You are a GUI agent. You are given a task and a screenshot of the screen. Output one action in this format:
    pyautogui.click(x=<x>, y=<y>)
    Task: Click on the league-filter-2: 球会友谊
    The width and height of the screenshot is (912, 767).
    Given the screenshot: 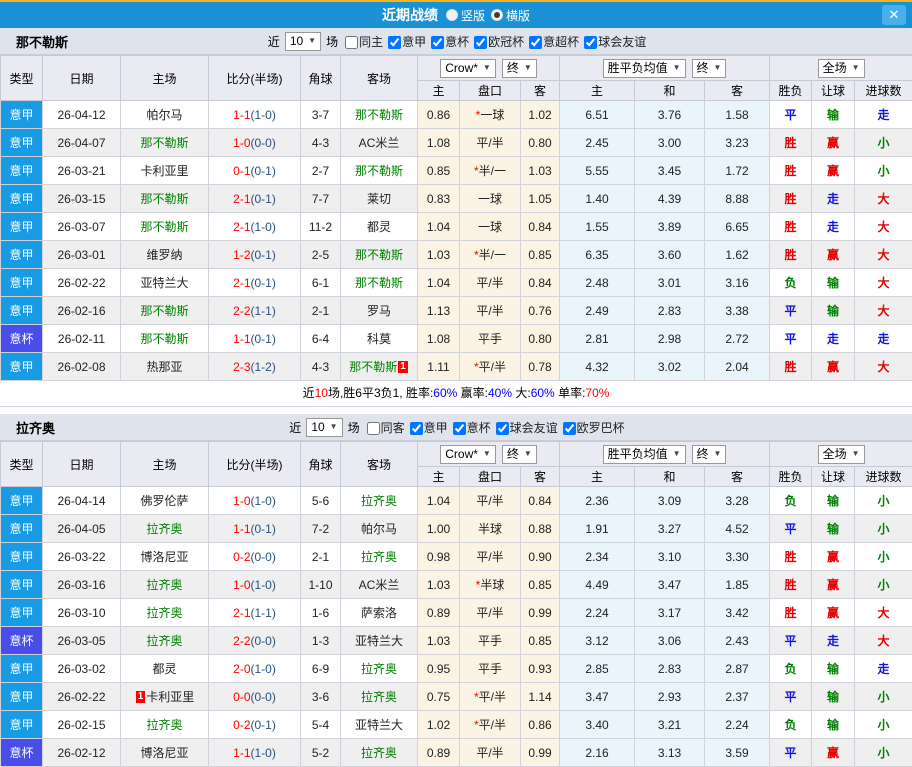 What is the action you would take?
    pyautogui.click(x=524, y=427)
    